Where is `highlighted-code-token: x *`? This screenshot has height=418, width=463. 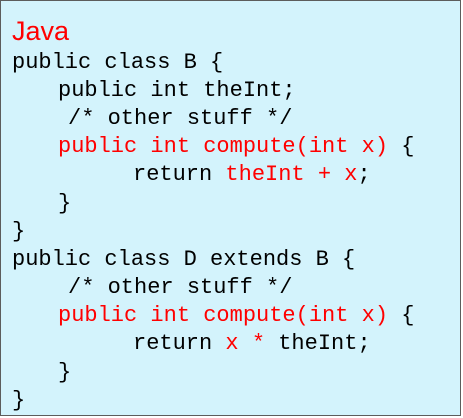 highlighted-code-token: x * is located at coordinates (252, 343).